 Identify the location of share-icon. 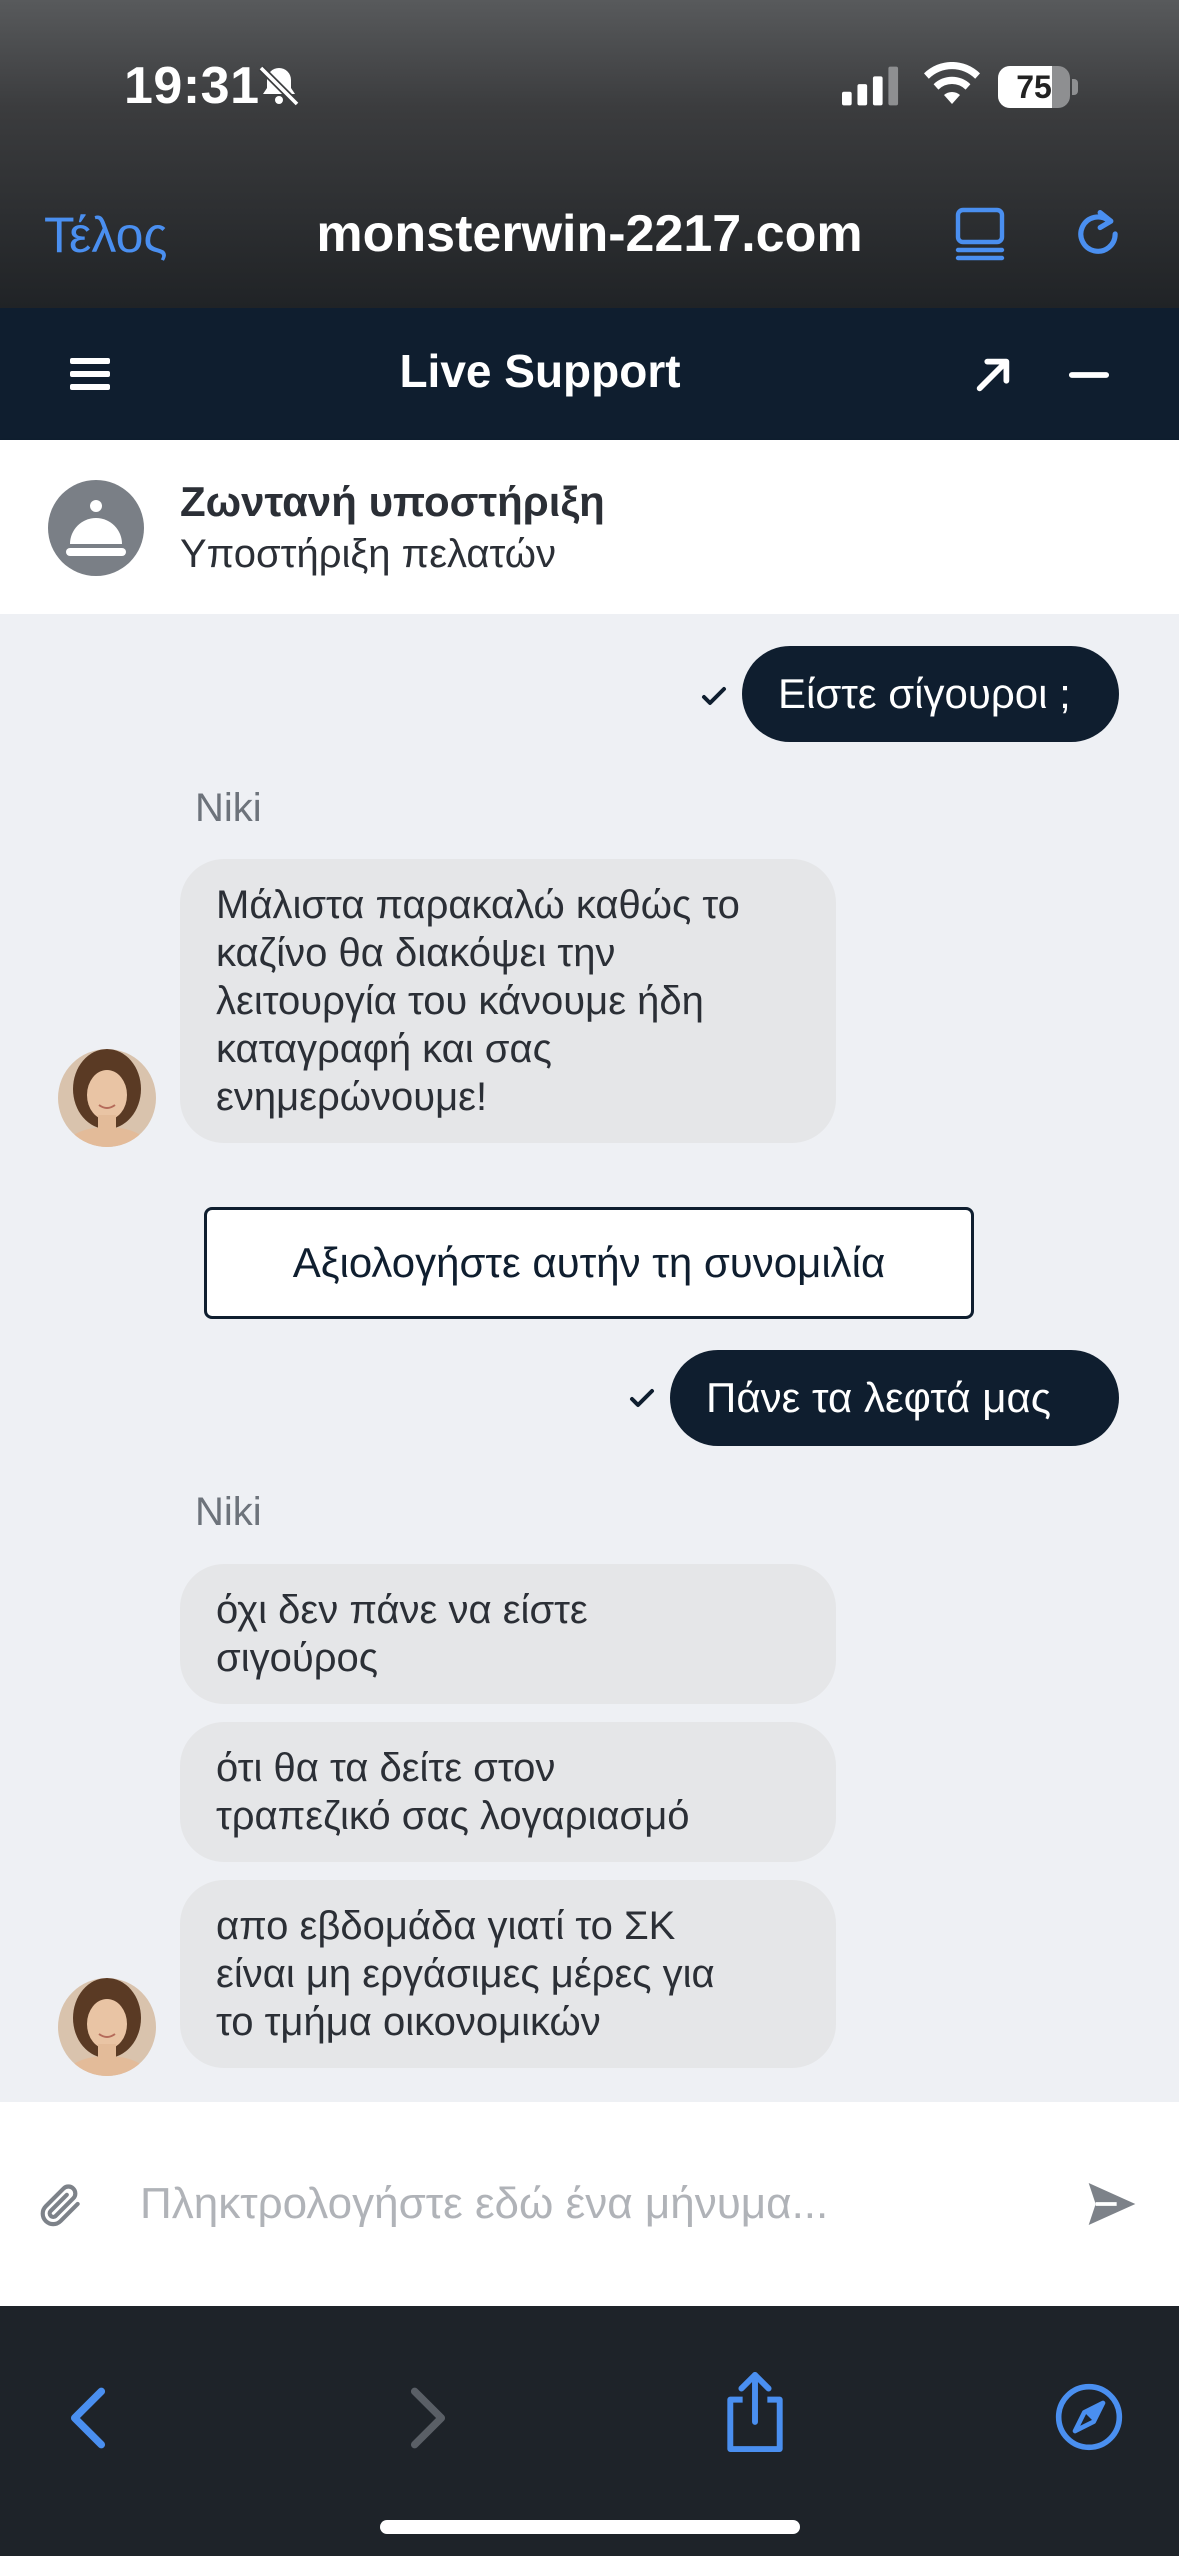
(755, 2412).